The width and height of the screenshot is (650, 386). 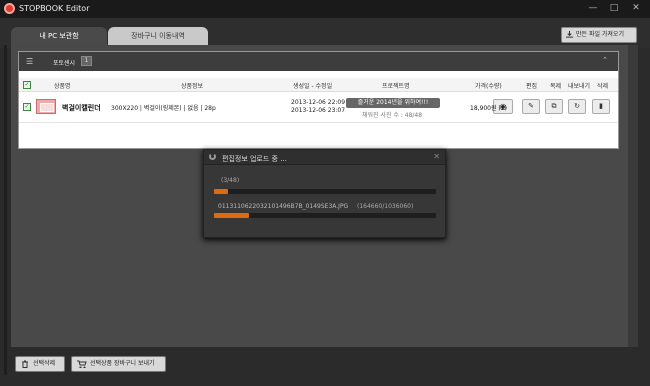 What do you see at coordinates (393, 103) in the screenshot?
I see `project-name: 즐거운 2014년을 위하여!!!` at bounding box center [393, 103].